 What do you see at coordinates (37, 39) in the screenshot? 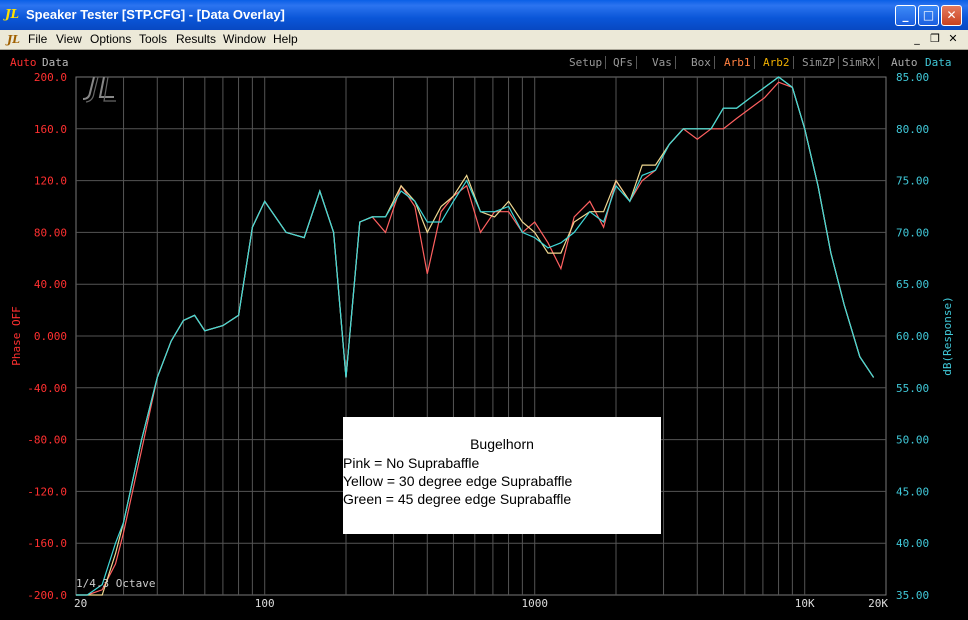
I see `menu-file: File` at bounding box center [37, 39].